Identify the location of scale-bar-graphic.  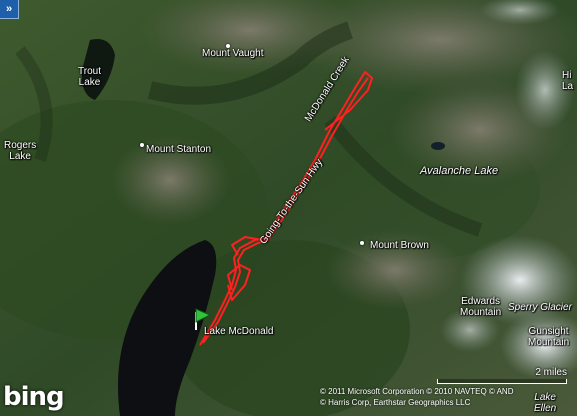
(502, 381).